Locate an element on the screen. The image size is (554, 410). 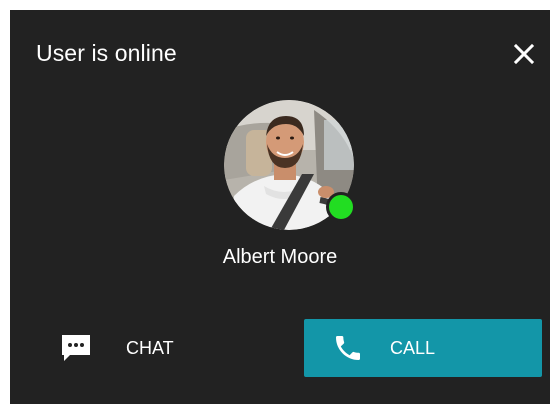
call-button-label: CALL is located at coordinates (413, 347).